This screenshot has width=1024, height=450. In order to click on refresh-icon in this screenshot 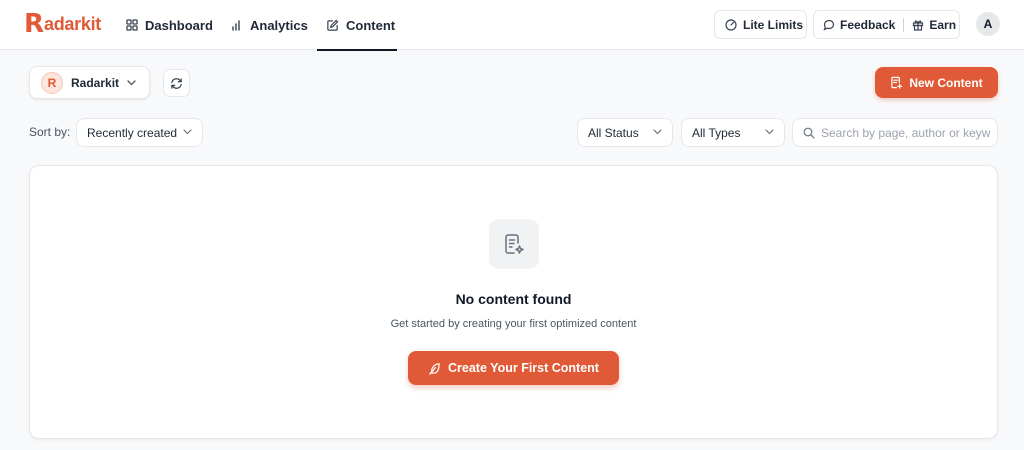, I will do `click(176, 83)`.